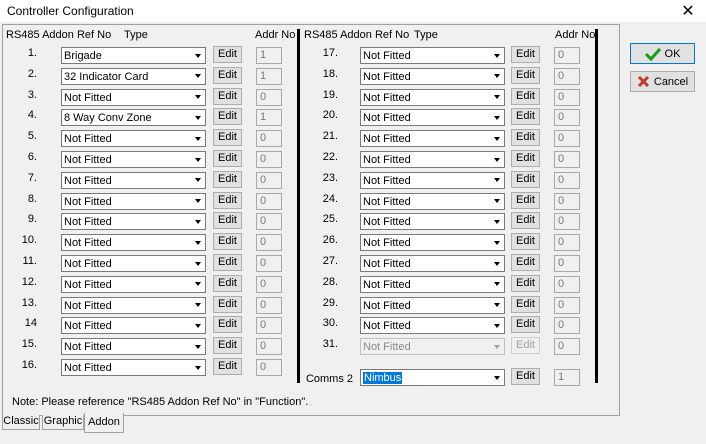 This screenshot has height=444, width=706. Describe the element at coordinates (353, 11) in the screenshot. I see `title-bar: Controller Configuration ✕` at that location.